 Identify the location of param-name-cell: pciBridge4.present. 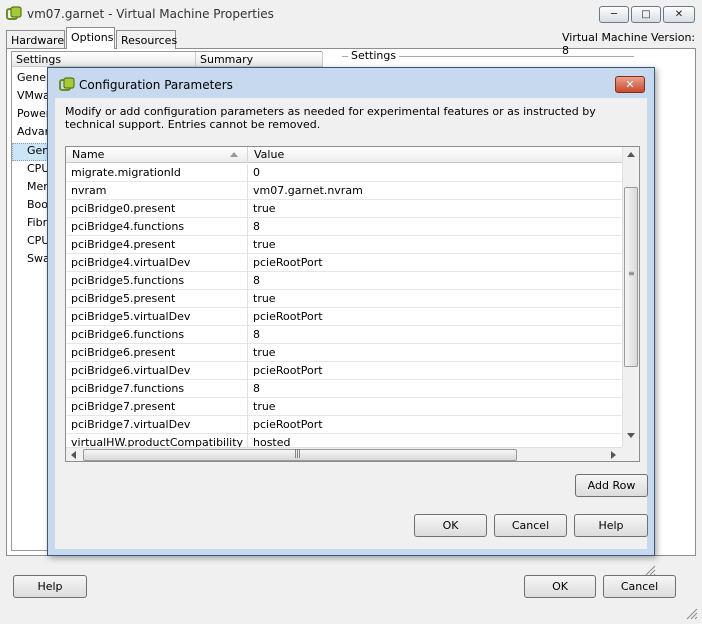
(157, 245).